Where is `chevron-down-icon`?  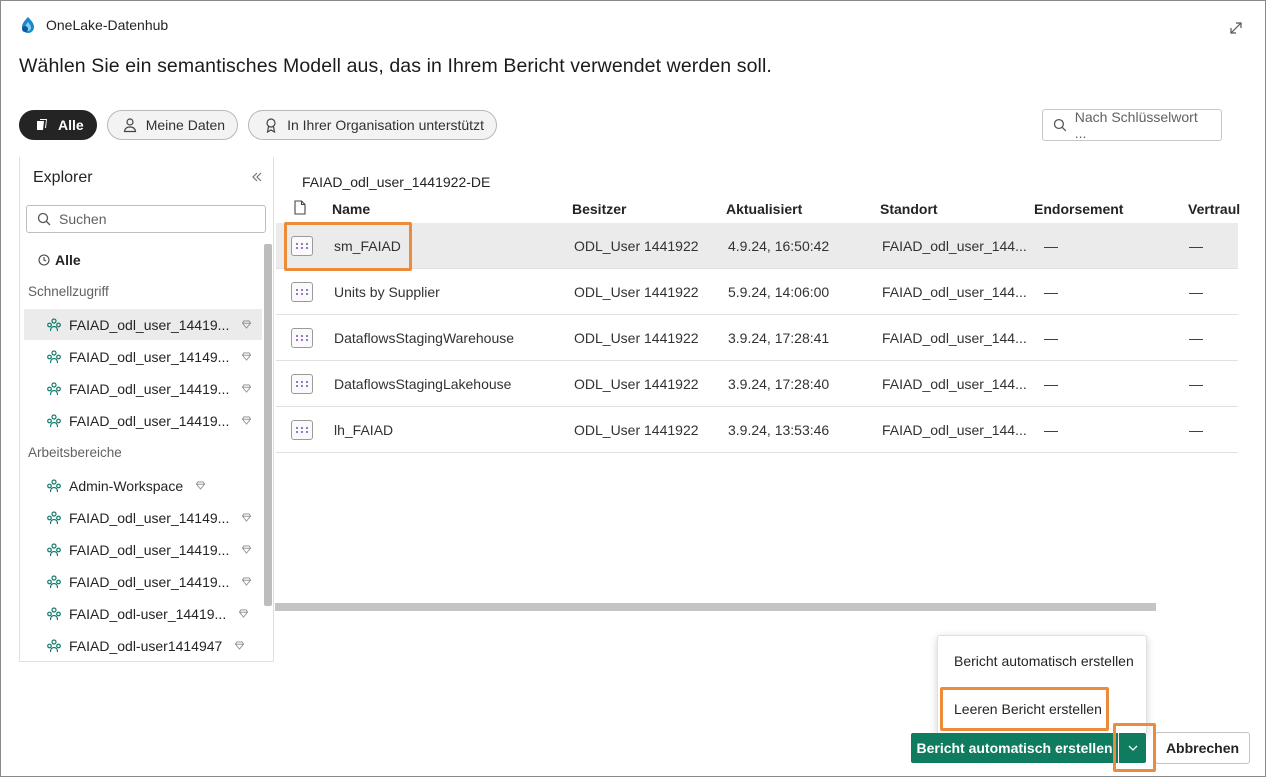 chevron-down-icon is located at coordinates (1132, 748).